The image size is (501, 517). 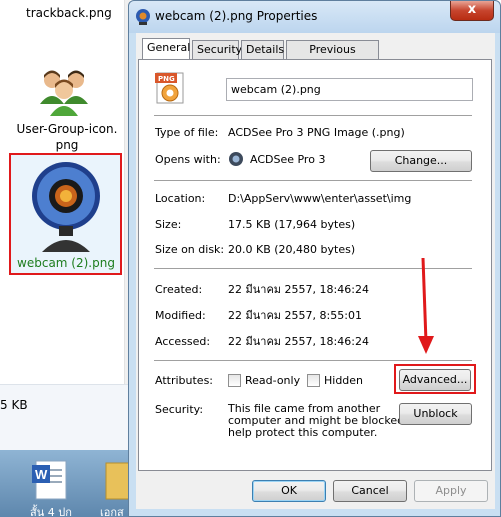 What do you see at coordinates (272, 381) in the screenshot?
I see `readonly-label: Read-only` at bounding box center [272, 381].